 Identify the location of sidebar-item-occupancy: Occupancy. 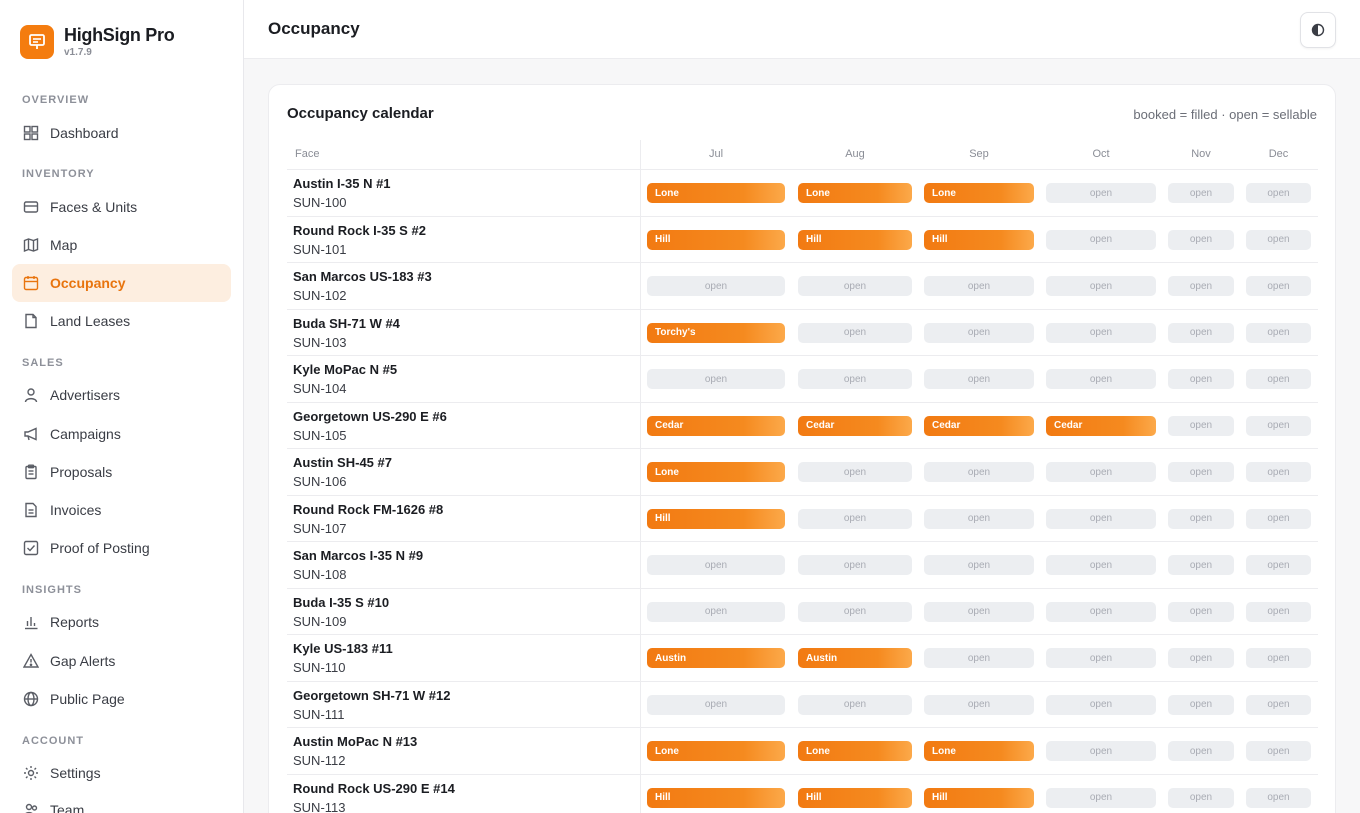
(121, 283).